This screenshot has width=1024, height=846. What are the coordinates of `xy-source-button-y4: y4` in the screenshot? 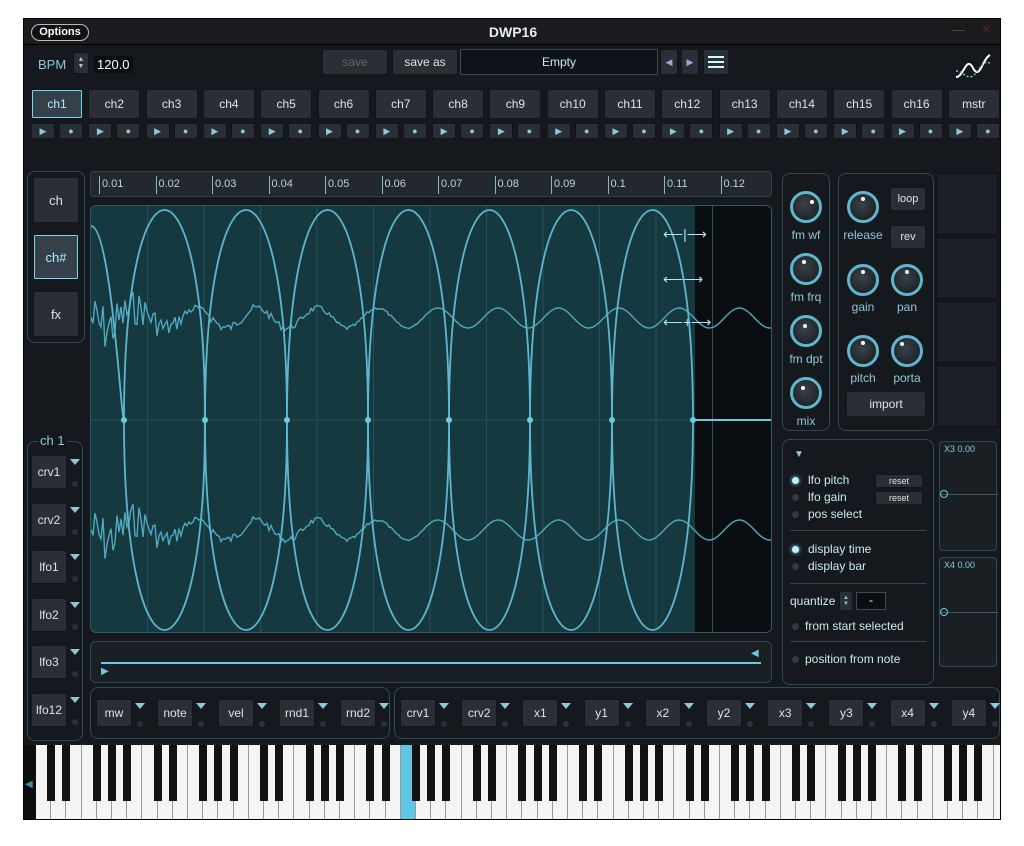 It's located at (968, 713).